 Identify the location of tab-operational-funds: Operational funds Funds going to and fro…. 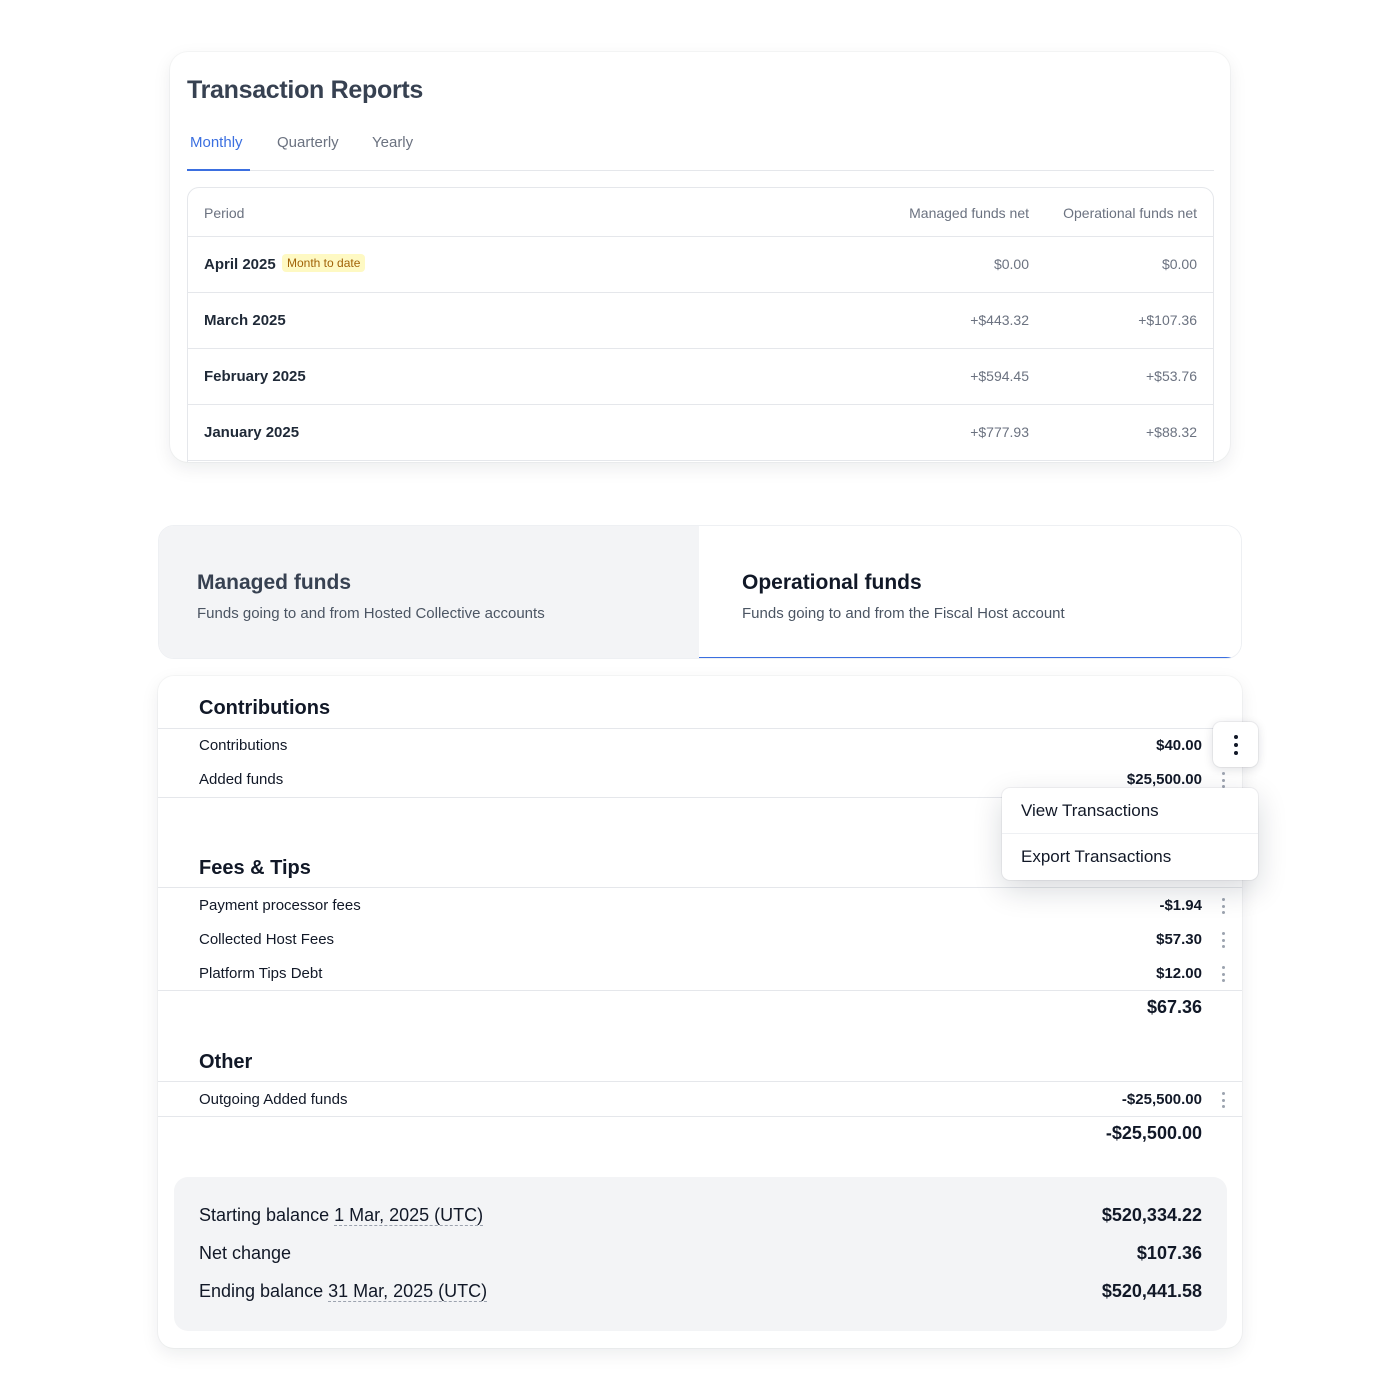
(970, 592).